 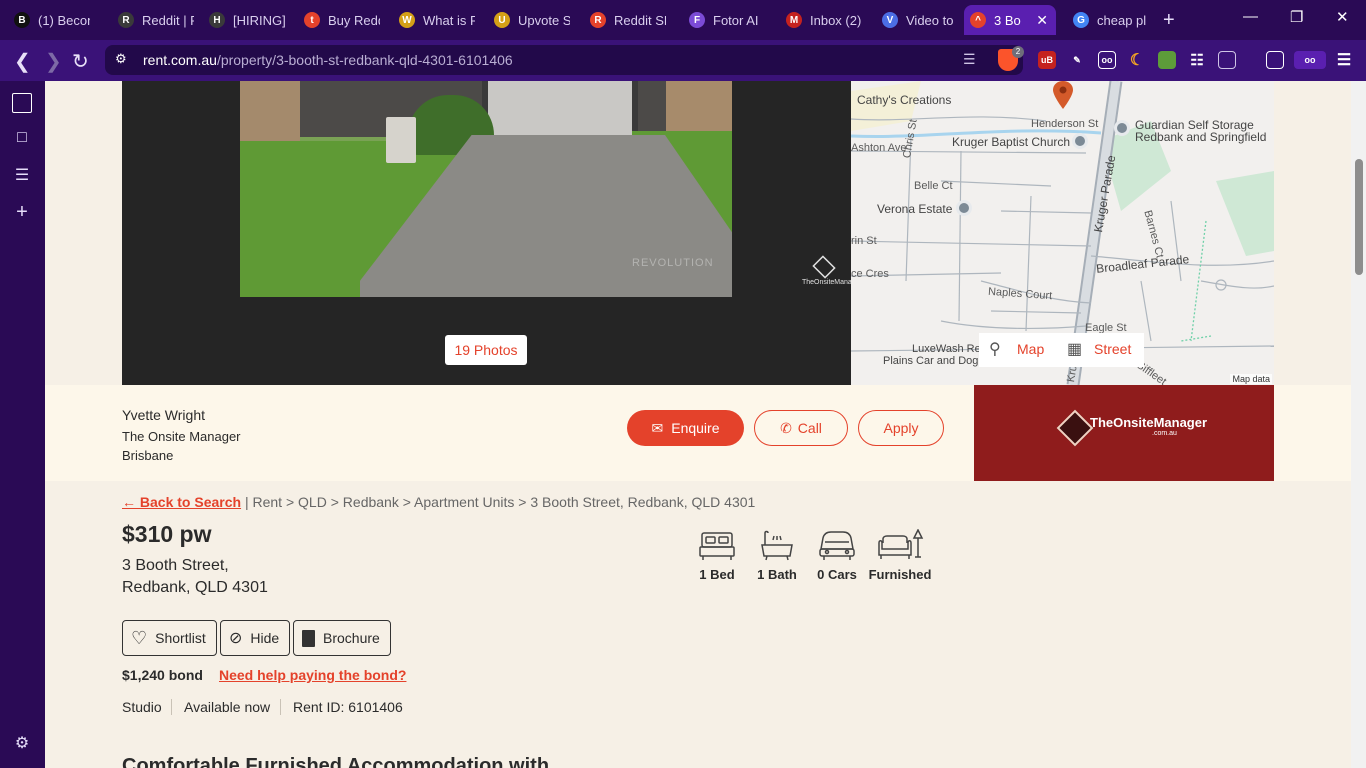 I want to click on call-button: ✆ Call, so click(x=801, y=428).